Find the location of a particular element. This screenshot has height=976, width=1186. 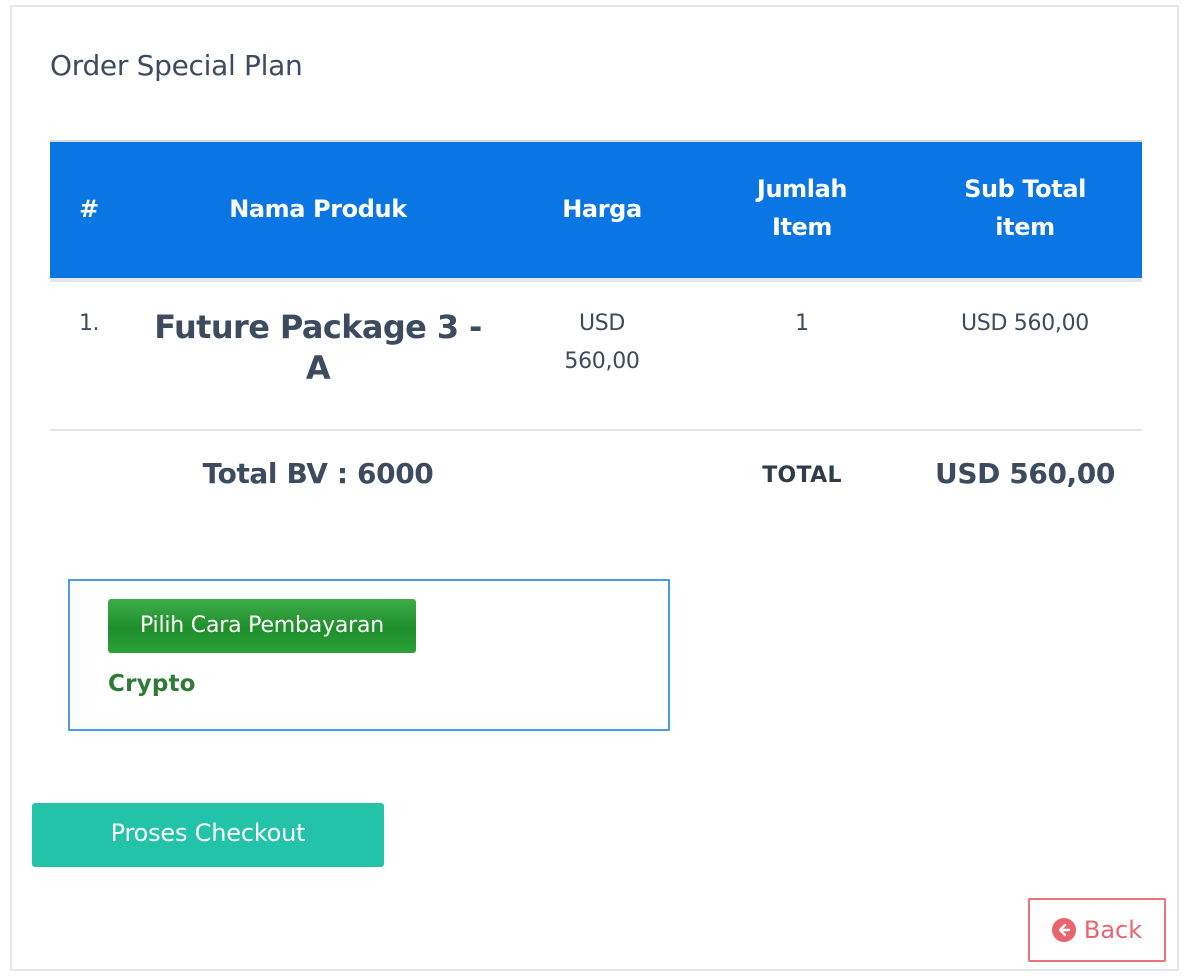

row-index: 1. is located at coordinates (89, 323).